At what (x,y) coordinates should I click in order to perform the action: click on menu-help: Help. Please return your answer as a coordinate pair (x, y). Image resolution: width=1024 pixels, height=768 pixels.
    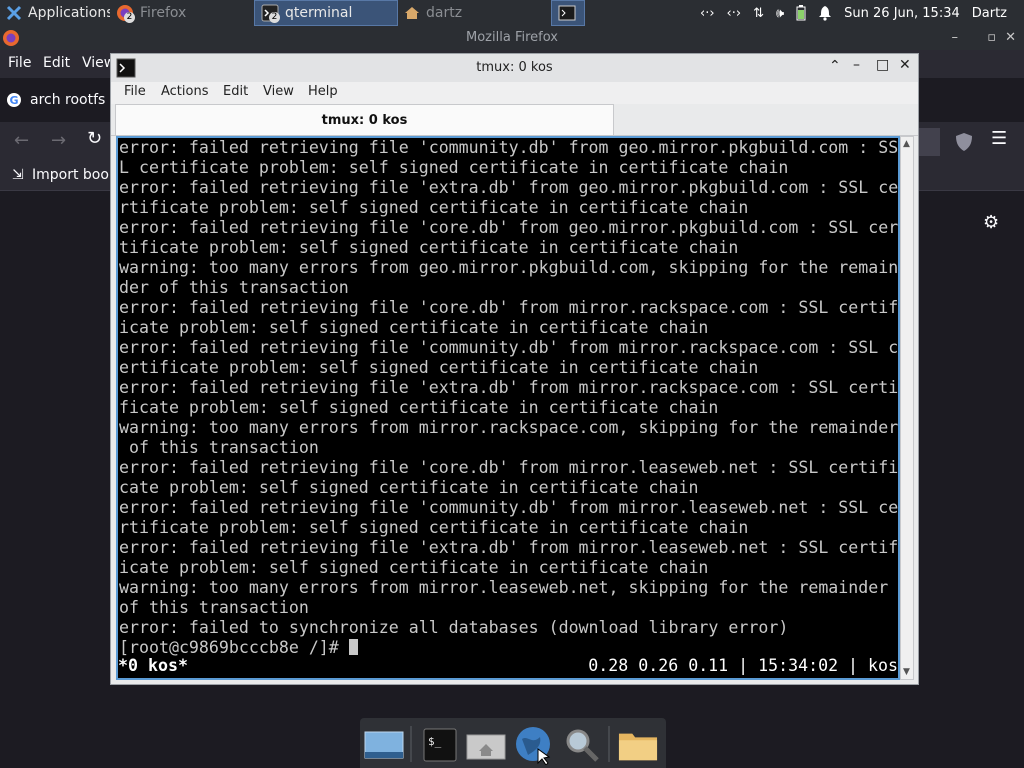
    Looking at the image, I should click on (323, 91).